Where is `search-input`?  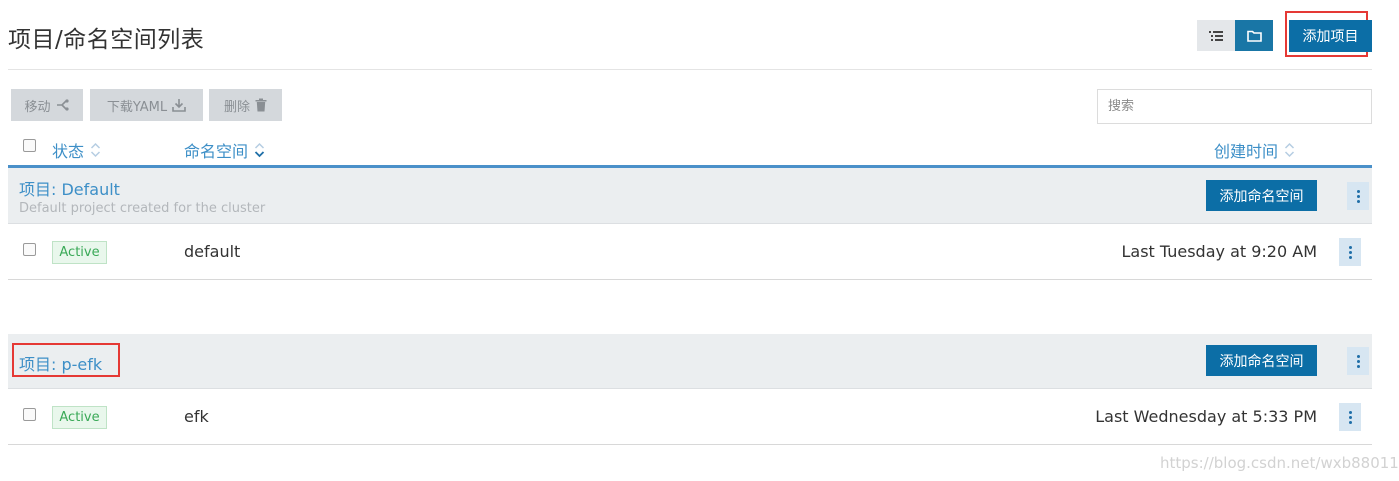
search-input is located at coordinates (1234, 106).